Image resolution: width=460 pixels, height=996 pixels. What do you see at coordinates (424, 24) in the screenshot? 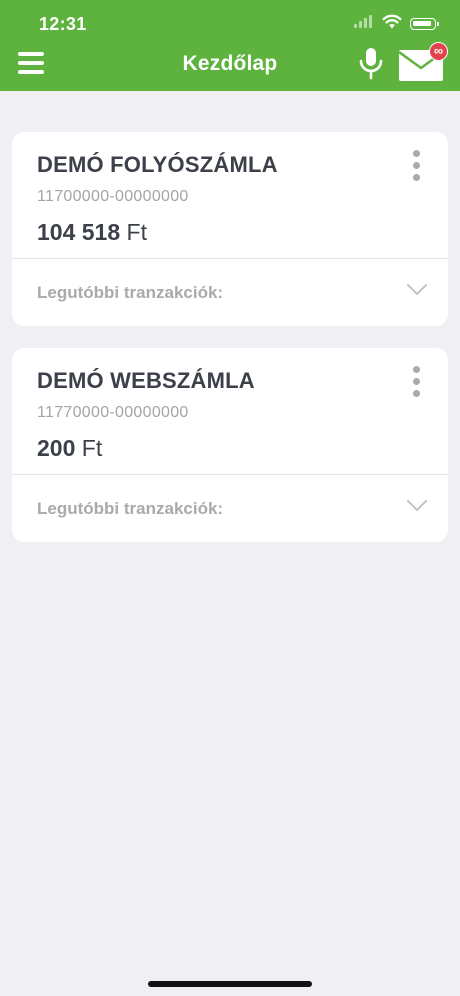
I see `battery-icon` at bounding box center [424, 24].